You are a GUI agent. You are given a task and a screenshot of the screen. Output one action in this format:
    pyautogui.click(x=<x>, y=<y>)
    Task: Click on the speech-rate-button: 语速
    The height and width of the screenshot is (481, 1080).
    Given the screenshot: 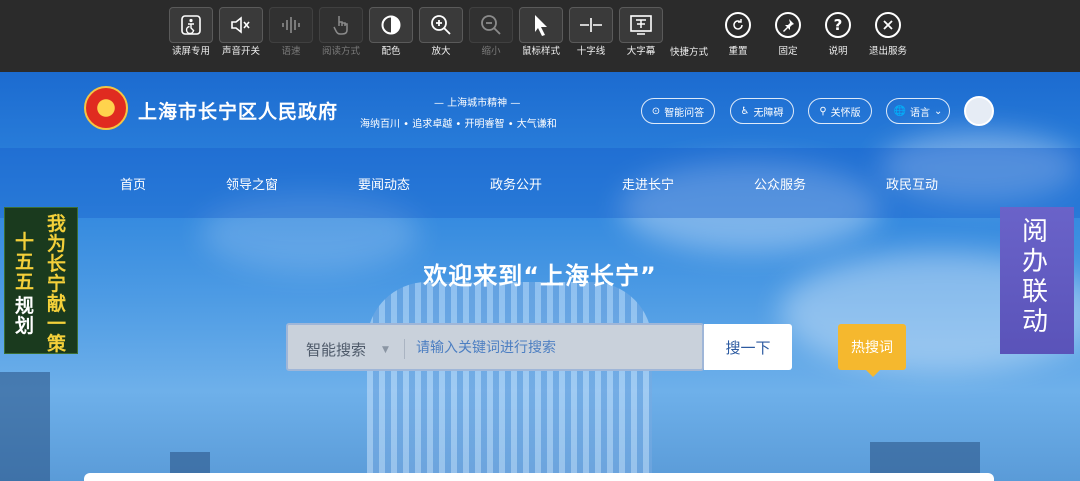 What is the action you would take?
    pyautogui.click(x=291, y=36)
    